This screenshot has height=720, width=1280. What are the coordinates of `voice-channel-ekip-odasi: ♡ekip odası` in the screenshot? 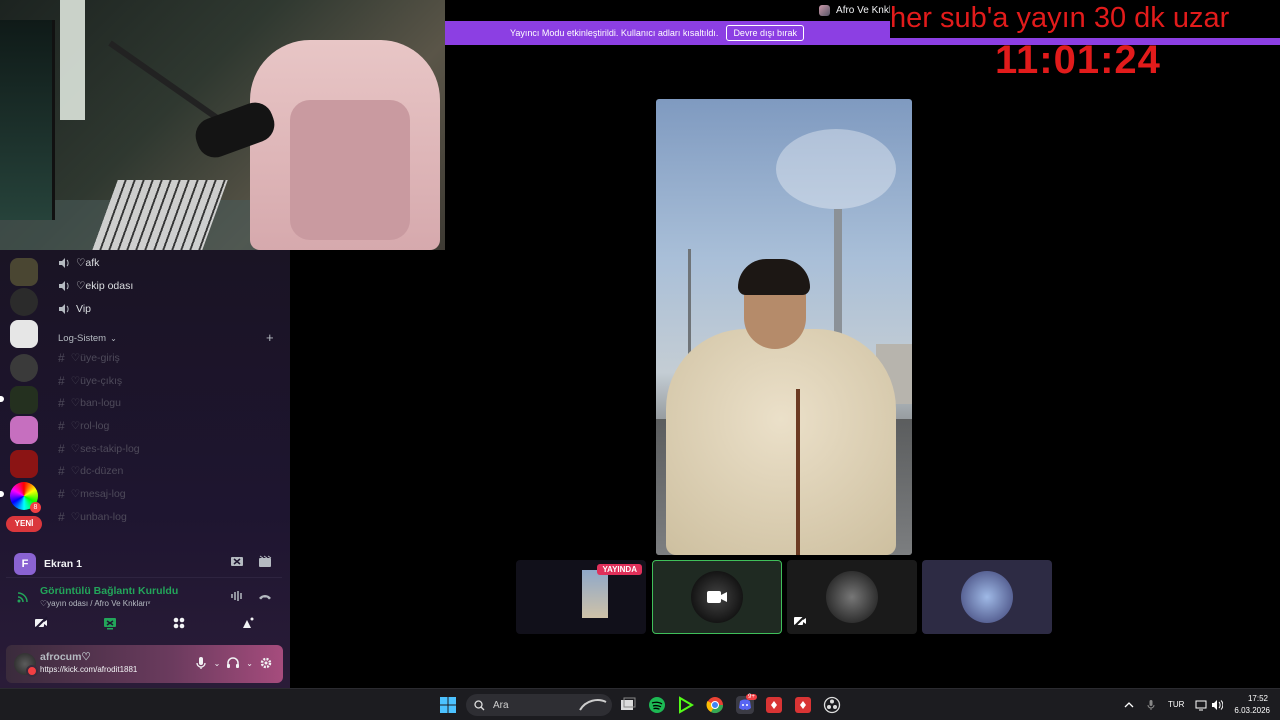 It's located at (95, 286).